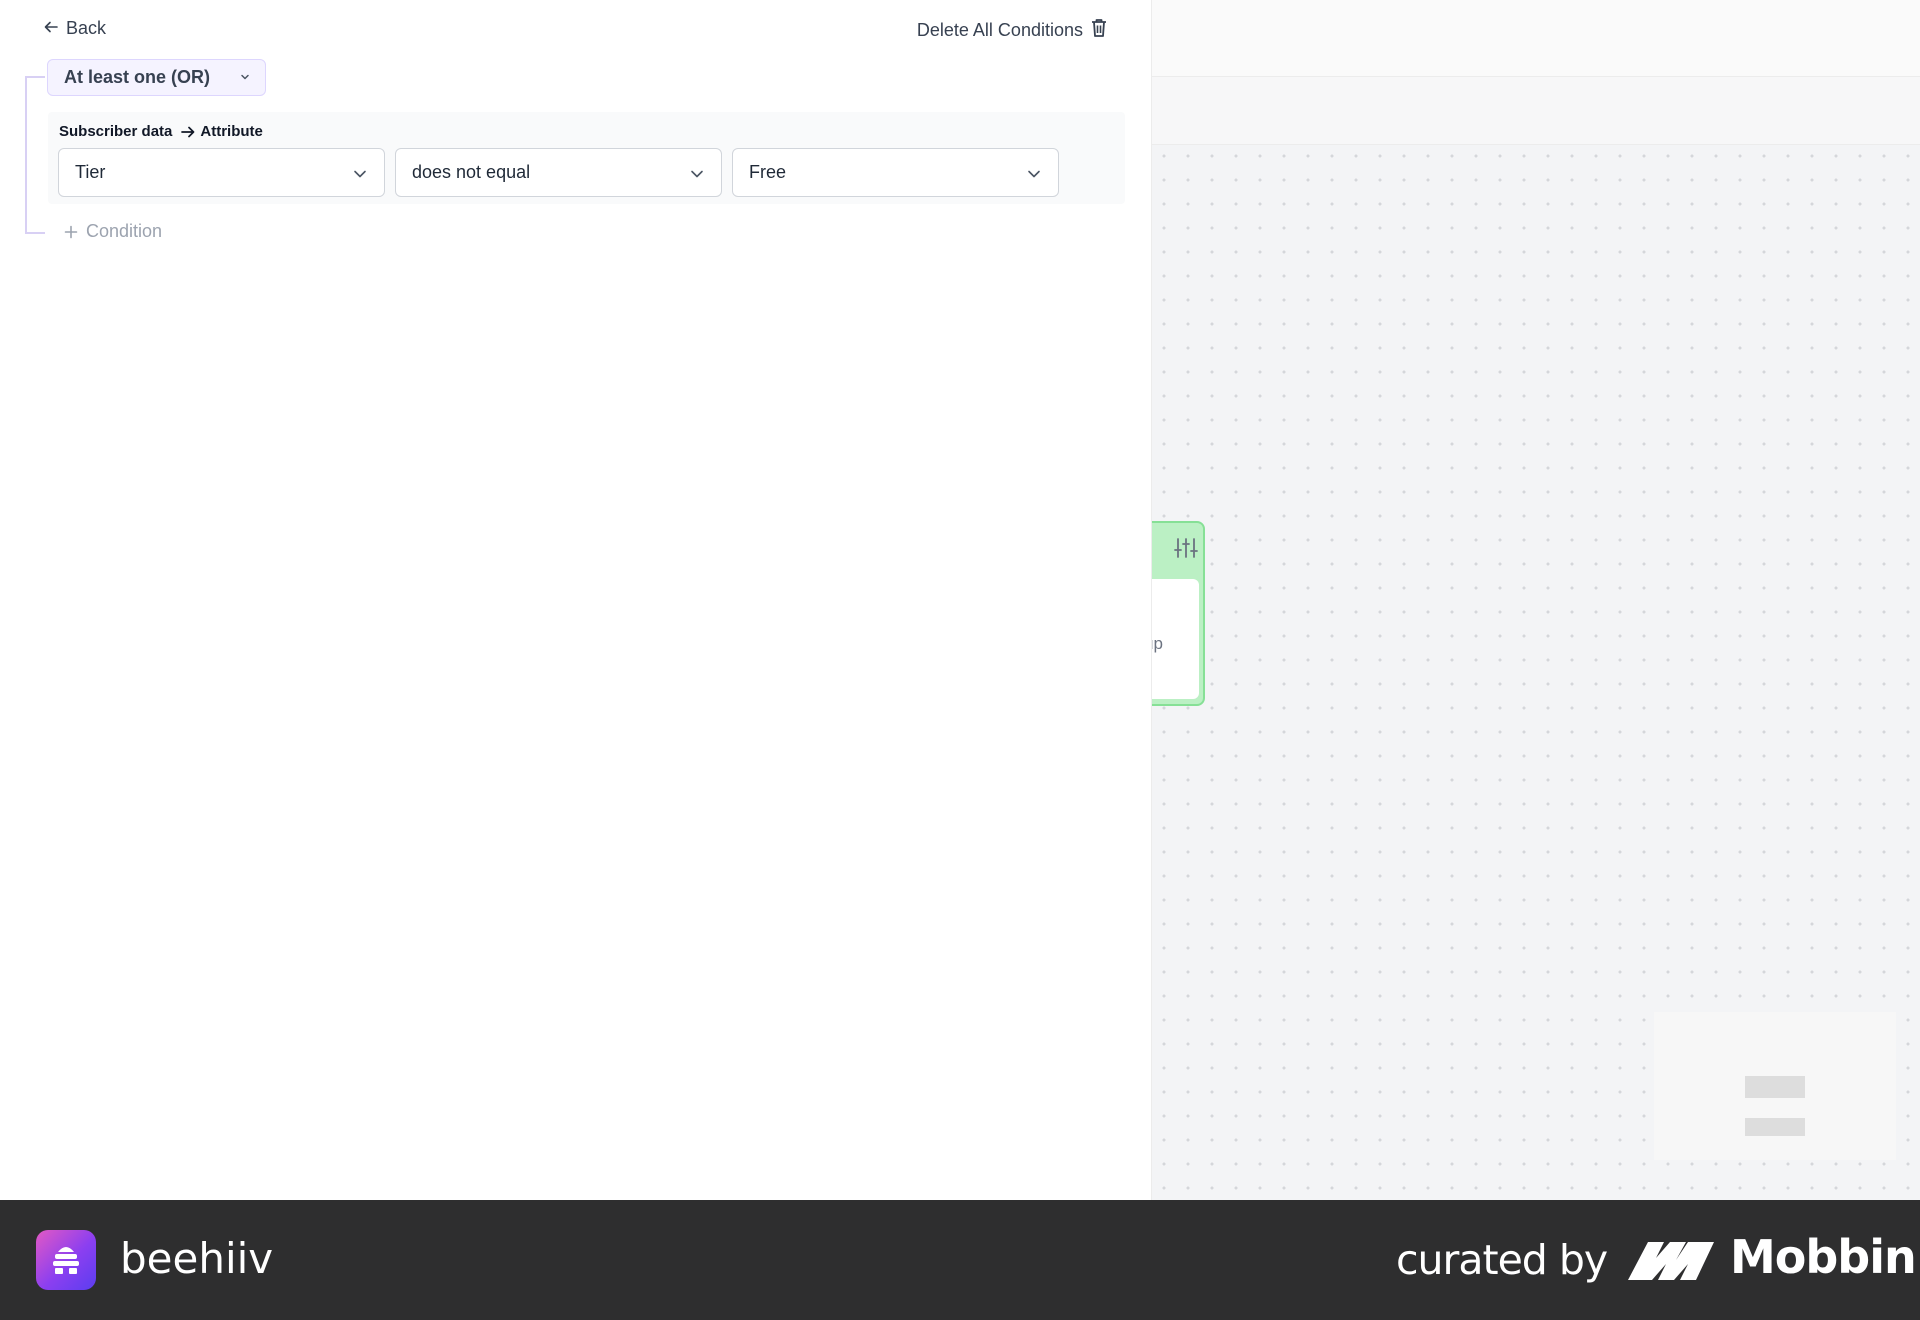 This screenshot has height=1320, width=1920. I want to click on arrow-right-icon, so click(188, 131).